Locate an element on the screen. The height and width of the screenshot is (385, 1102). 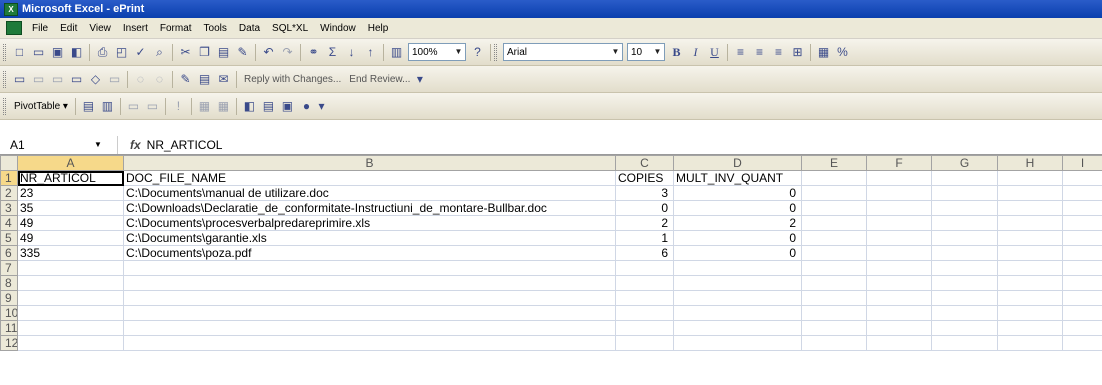
research-icon: ⌕ is located at coordinates (159, 52).